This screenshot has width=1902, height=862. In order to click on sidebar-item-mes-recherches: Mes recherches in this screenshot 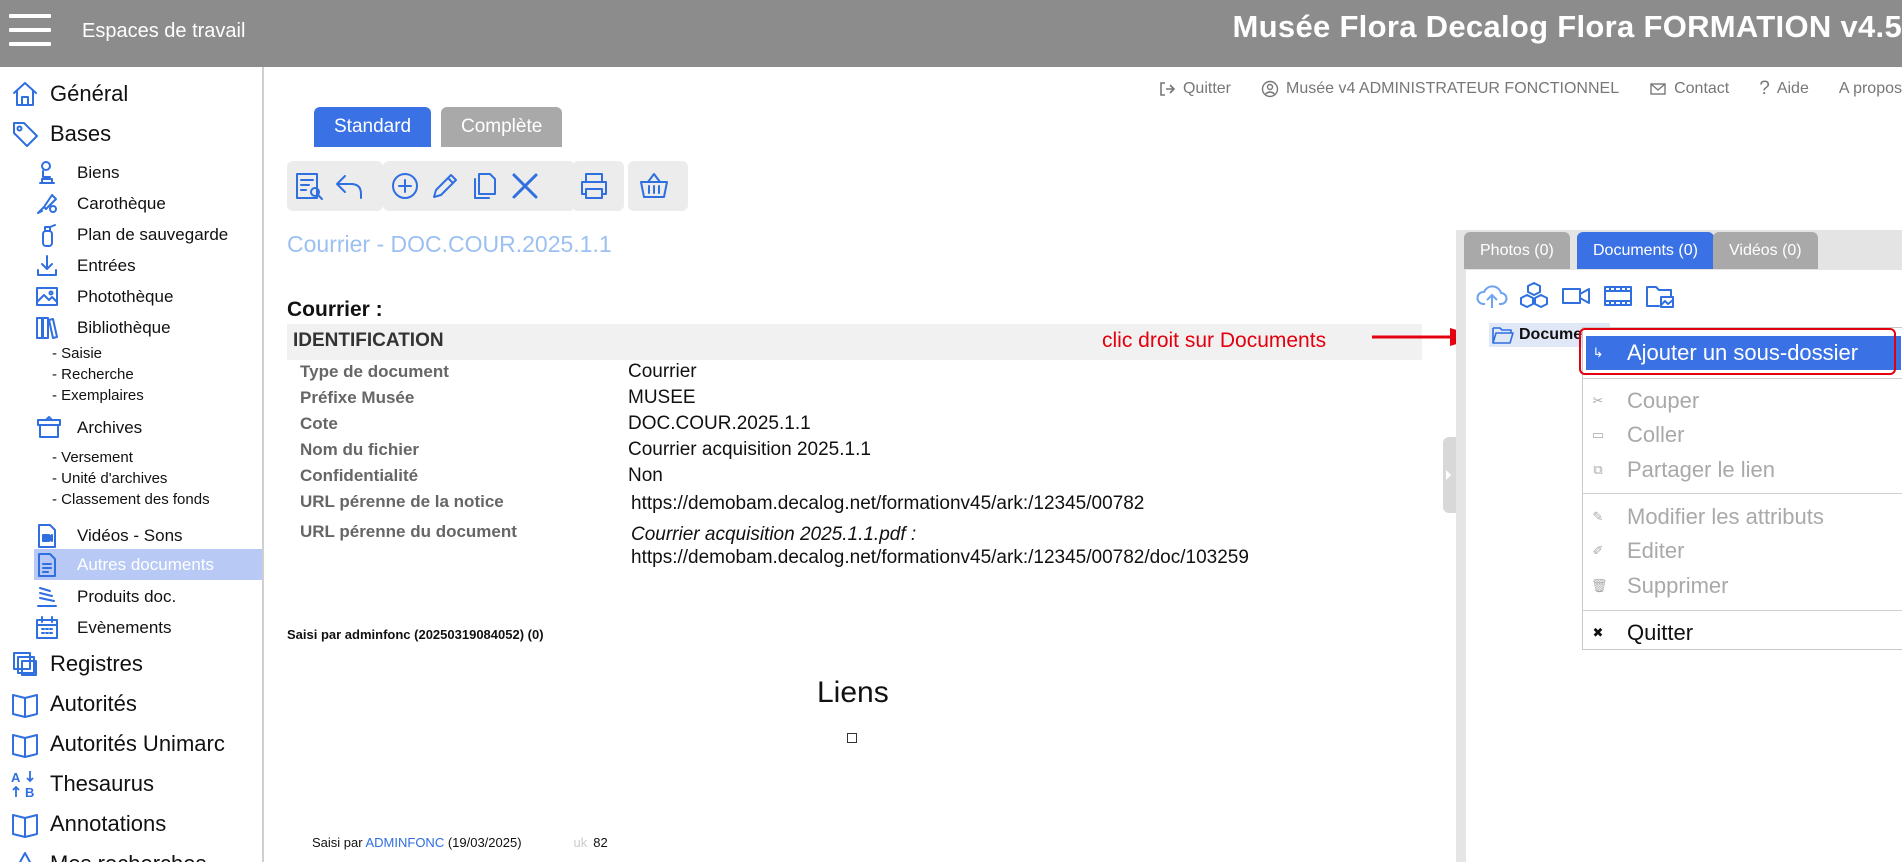, I will do `click(108, 855)`.